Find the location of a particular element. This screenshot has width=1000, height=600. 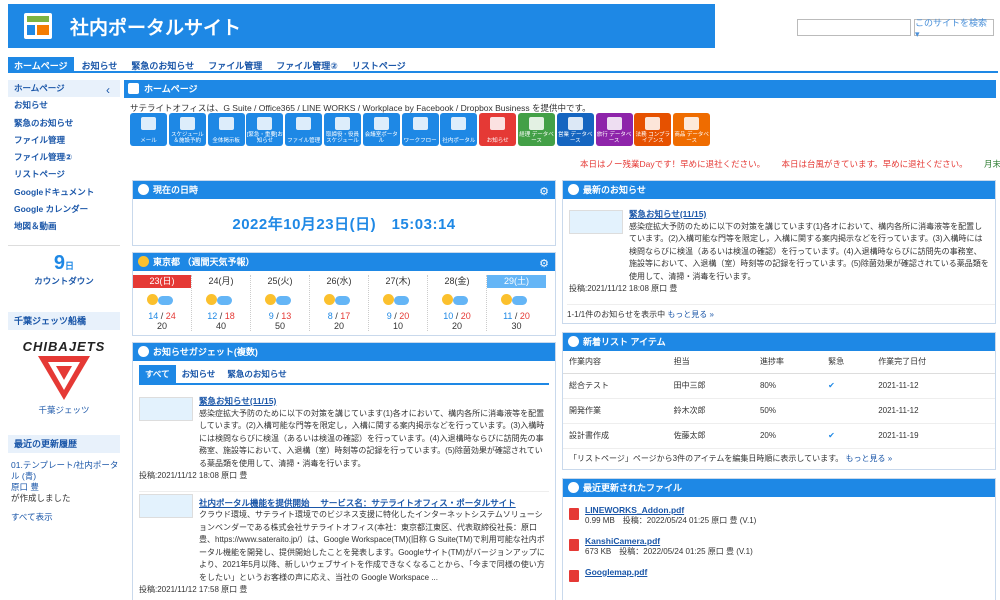

update-author: 原口 豊 is located at coordinates (65, 487).